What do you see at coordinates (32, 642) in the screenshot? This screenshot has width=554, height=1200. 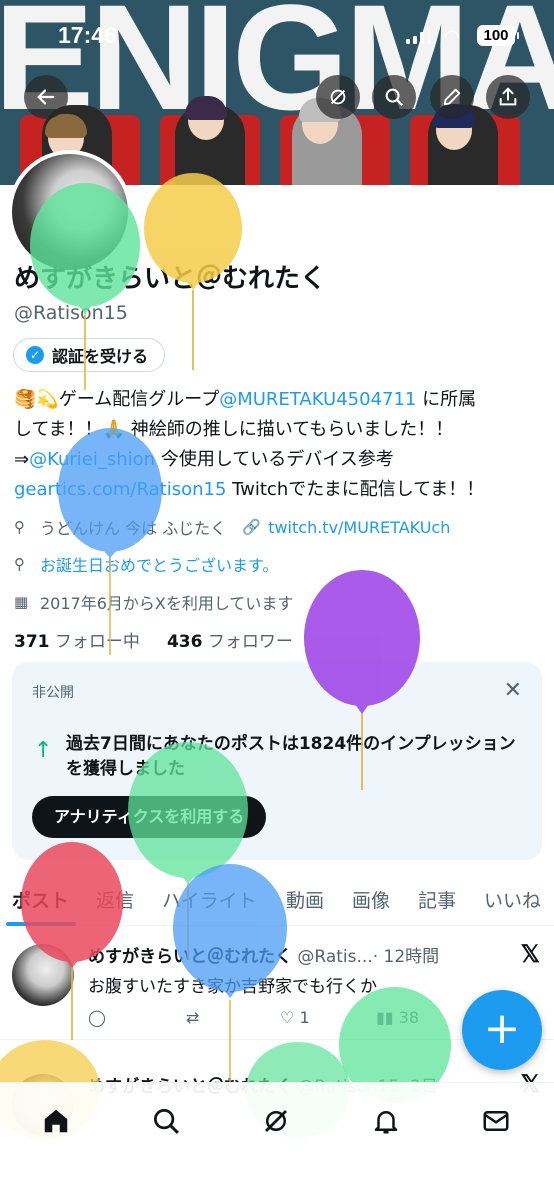 I see `following-count: 371` at bounding box center [32, 642].